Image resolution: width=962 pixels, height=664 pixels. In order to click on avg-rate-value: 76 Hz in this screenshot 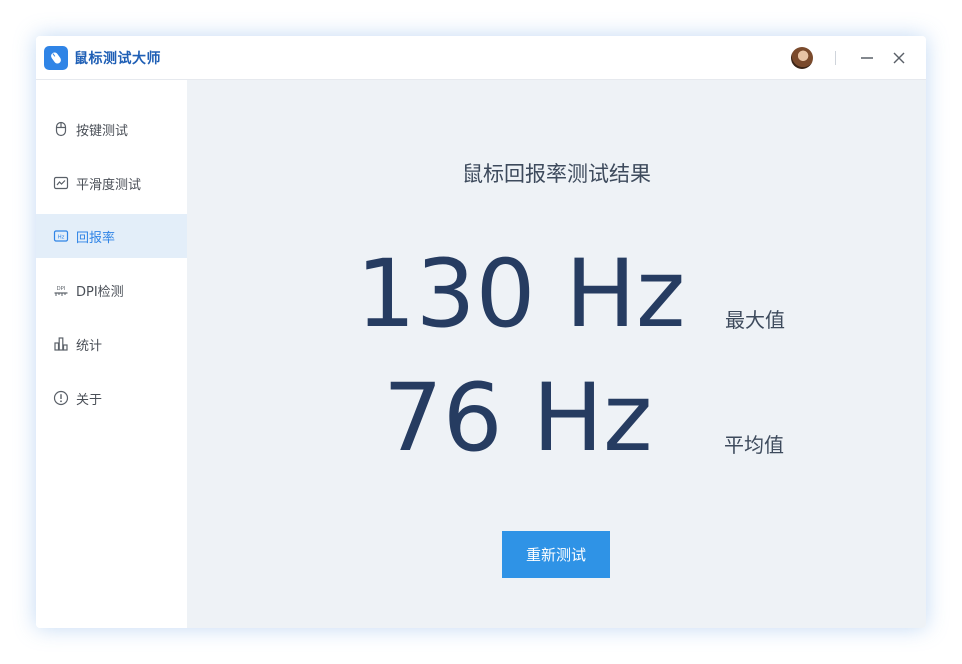, I will do `click(518, 418)`.